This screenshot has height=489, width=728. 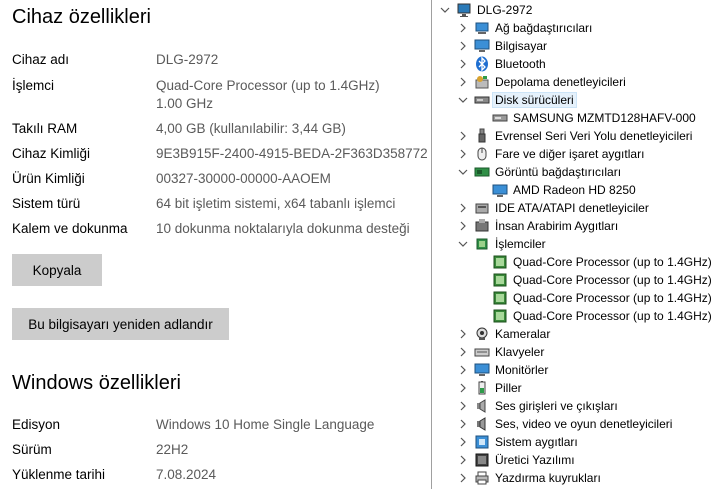 I want to click on spec-value: 10 dokunma noktalarıyla dokunma desteği, so click(x=283, y=228).